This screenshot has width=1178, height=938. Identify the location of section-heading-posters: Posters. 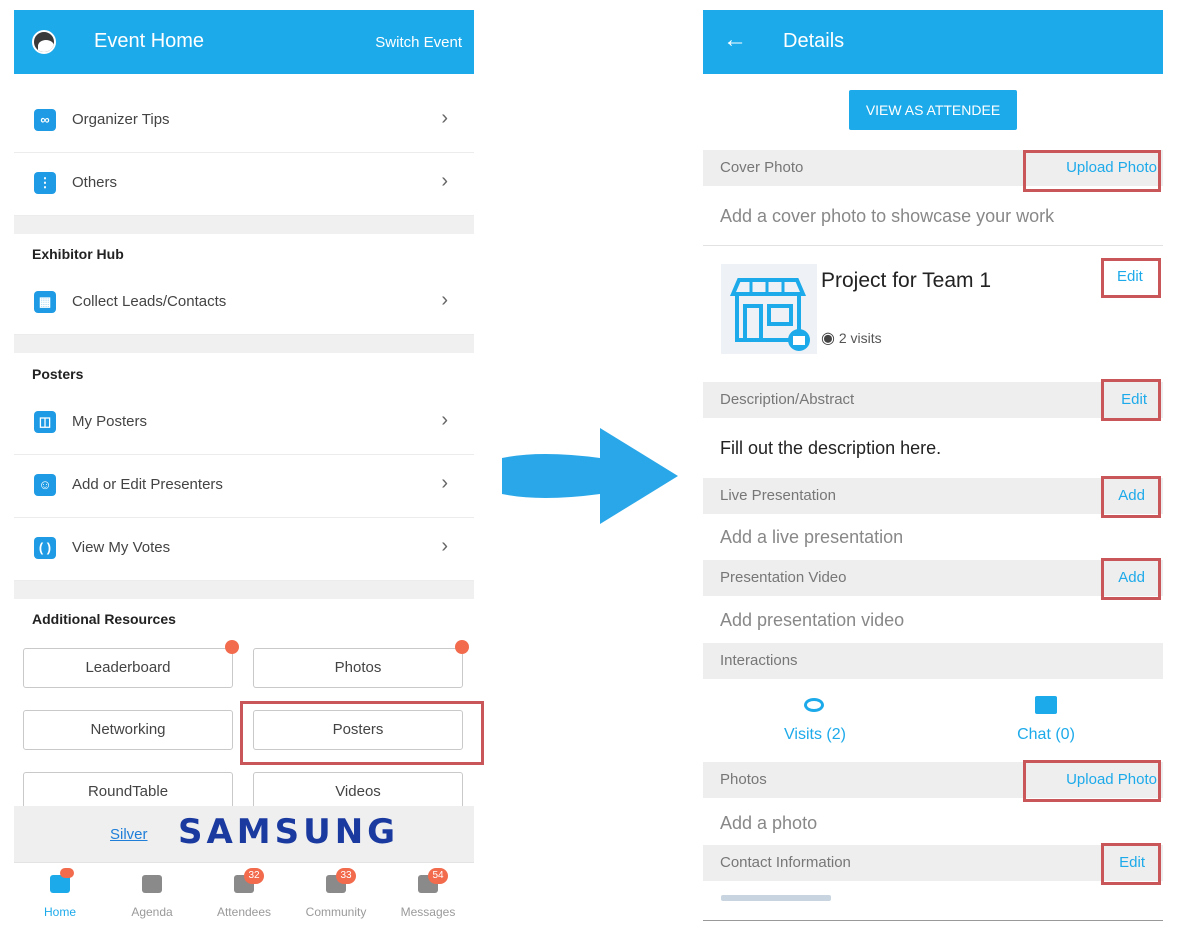
(58, 374).